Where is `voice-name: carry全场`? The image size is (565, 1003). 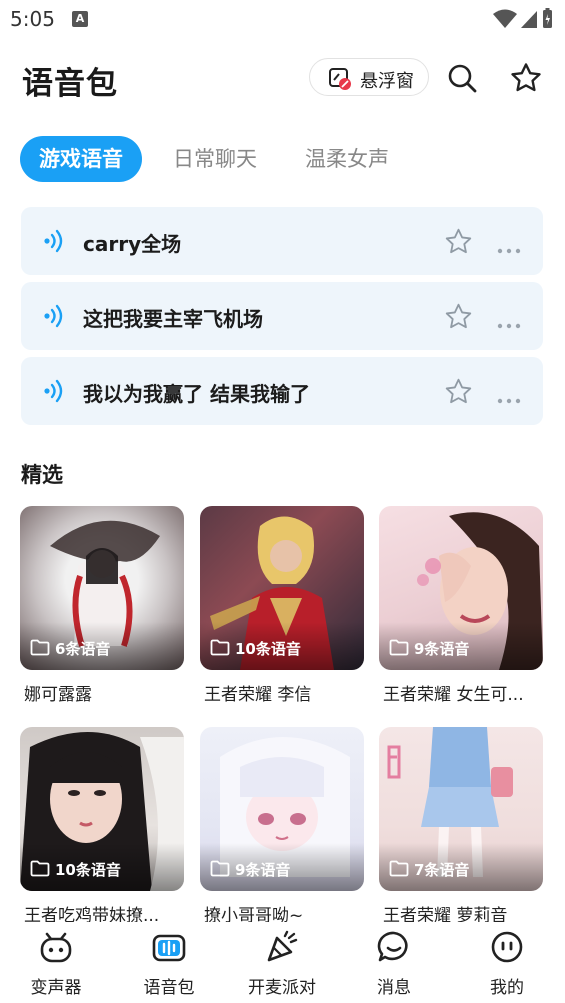
voice-name: carry全场 is located at coordinates (132, 244).